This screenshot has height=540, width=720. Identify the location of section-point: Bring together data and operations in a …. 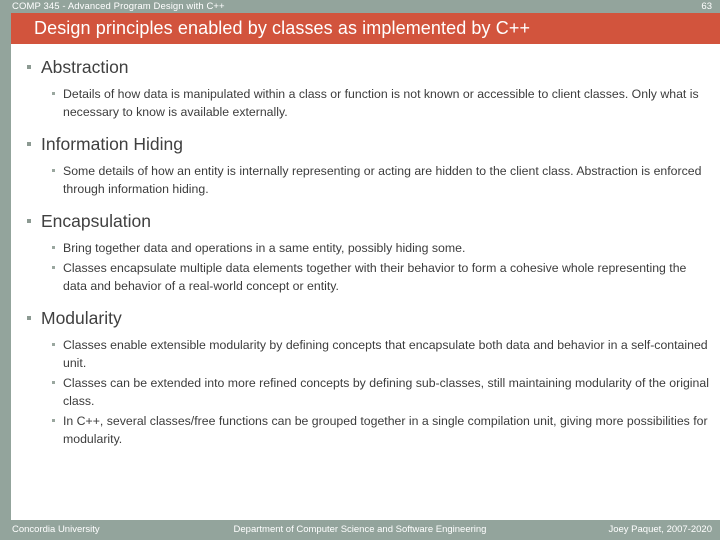
(365, 248).